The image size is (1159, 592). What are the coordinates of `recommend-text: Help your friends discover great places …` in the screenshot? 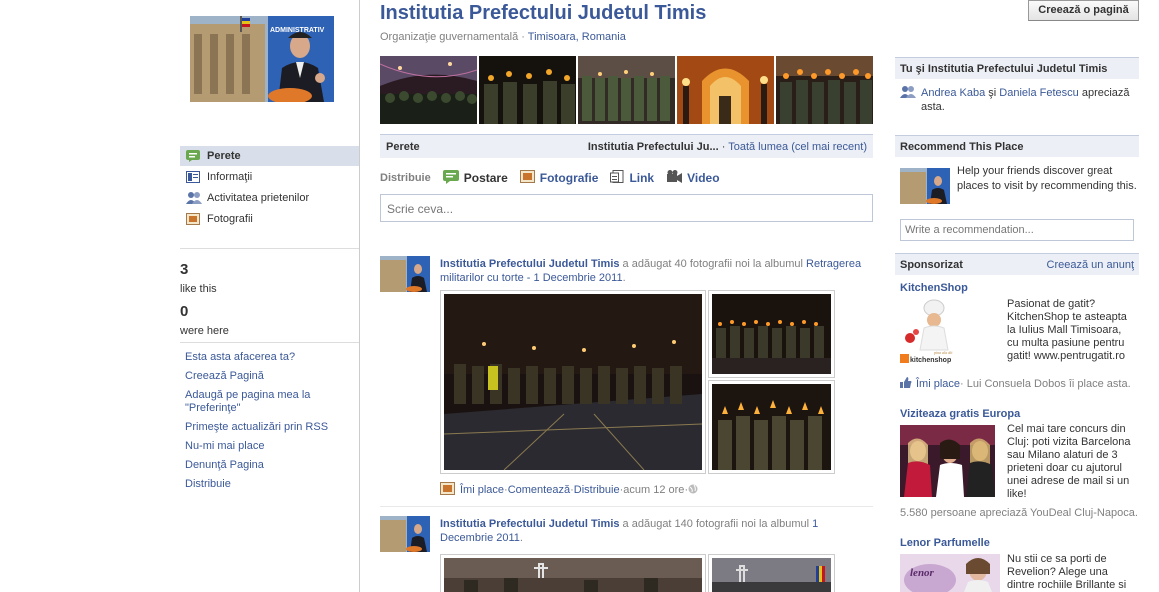 It's located at (1047, 178).